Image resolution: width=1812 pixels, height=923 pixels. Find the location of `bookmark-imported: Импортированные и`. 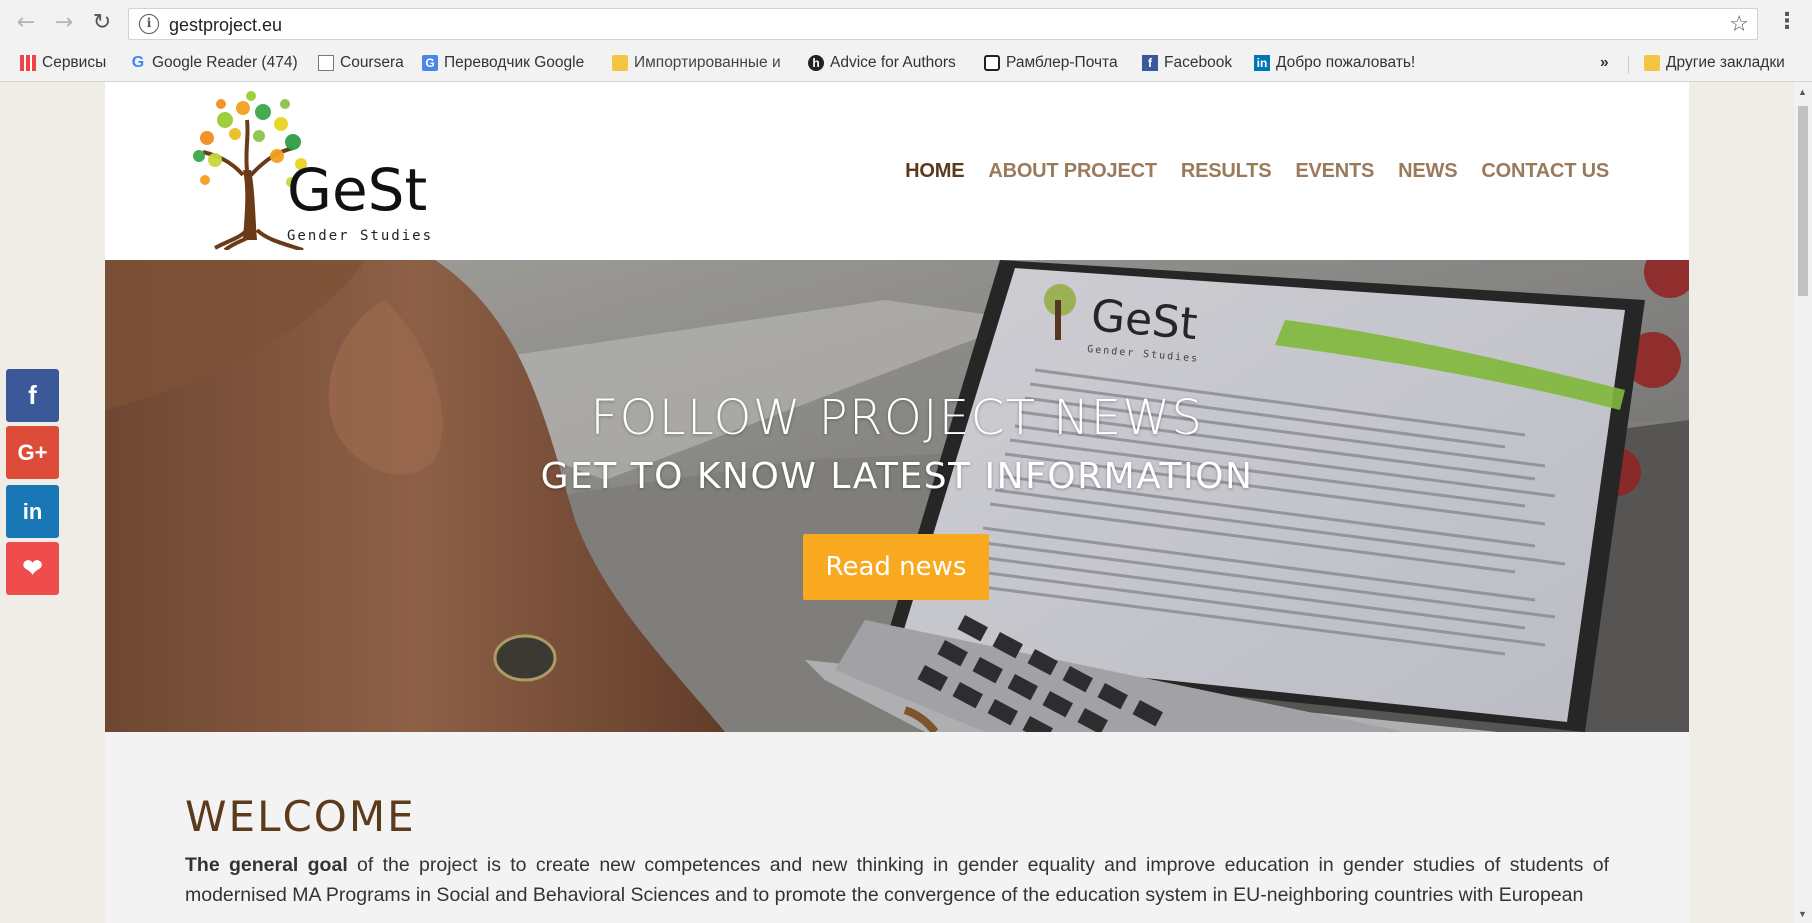

bookmark-imported: Импортированные и is located at coordinates (696, 63).